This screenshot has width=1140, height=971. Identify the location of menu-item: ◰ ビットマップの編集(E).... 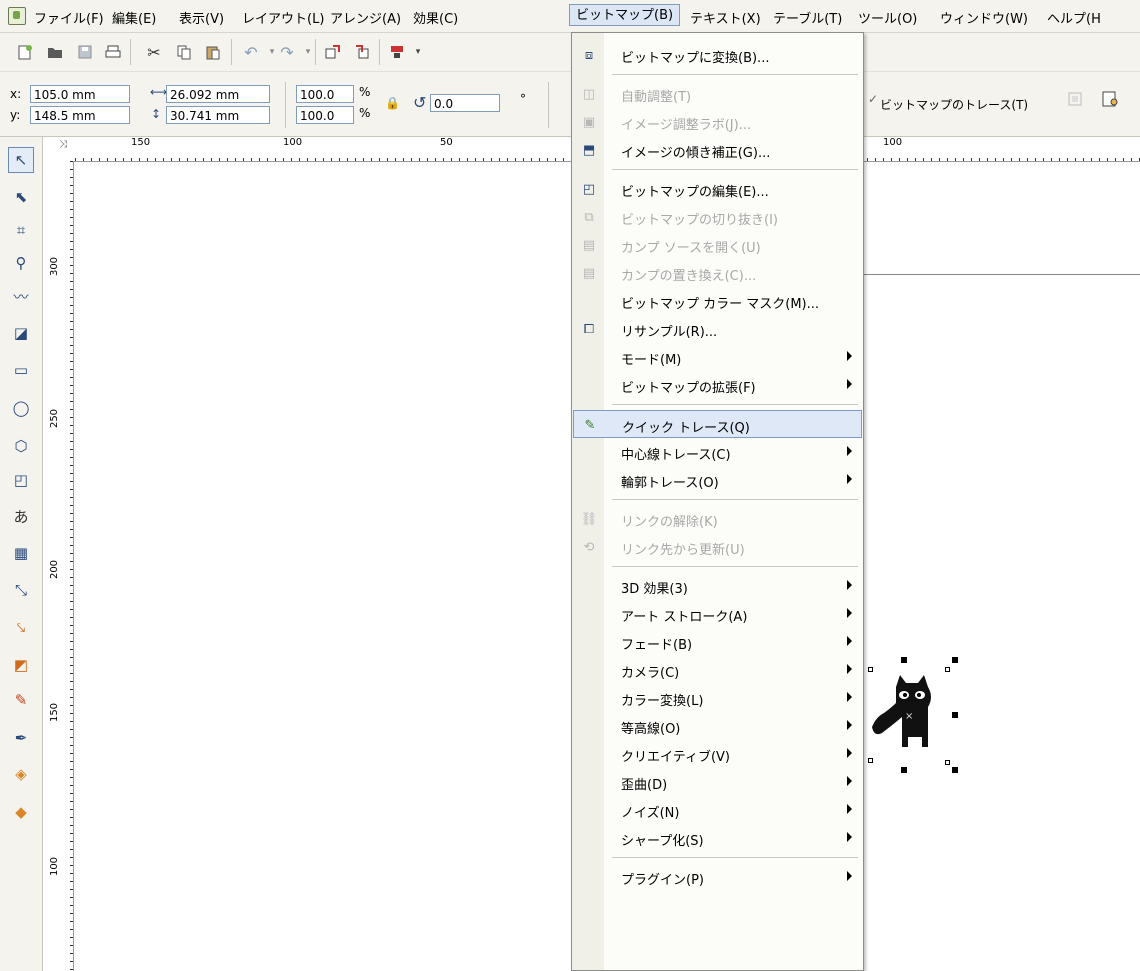
(717, 189).